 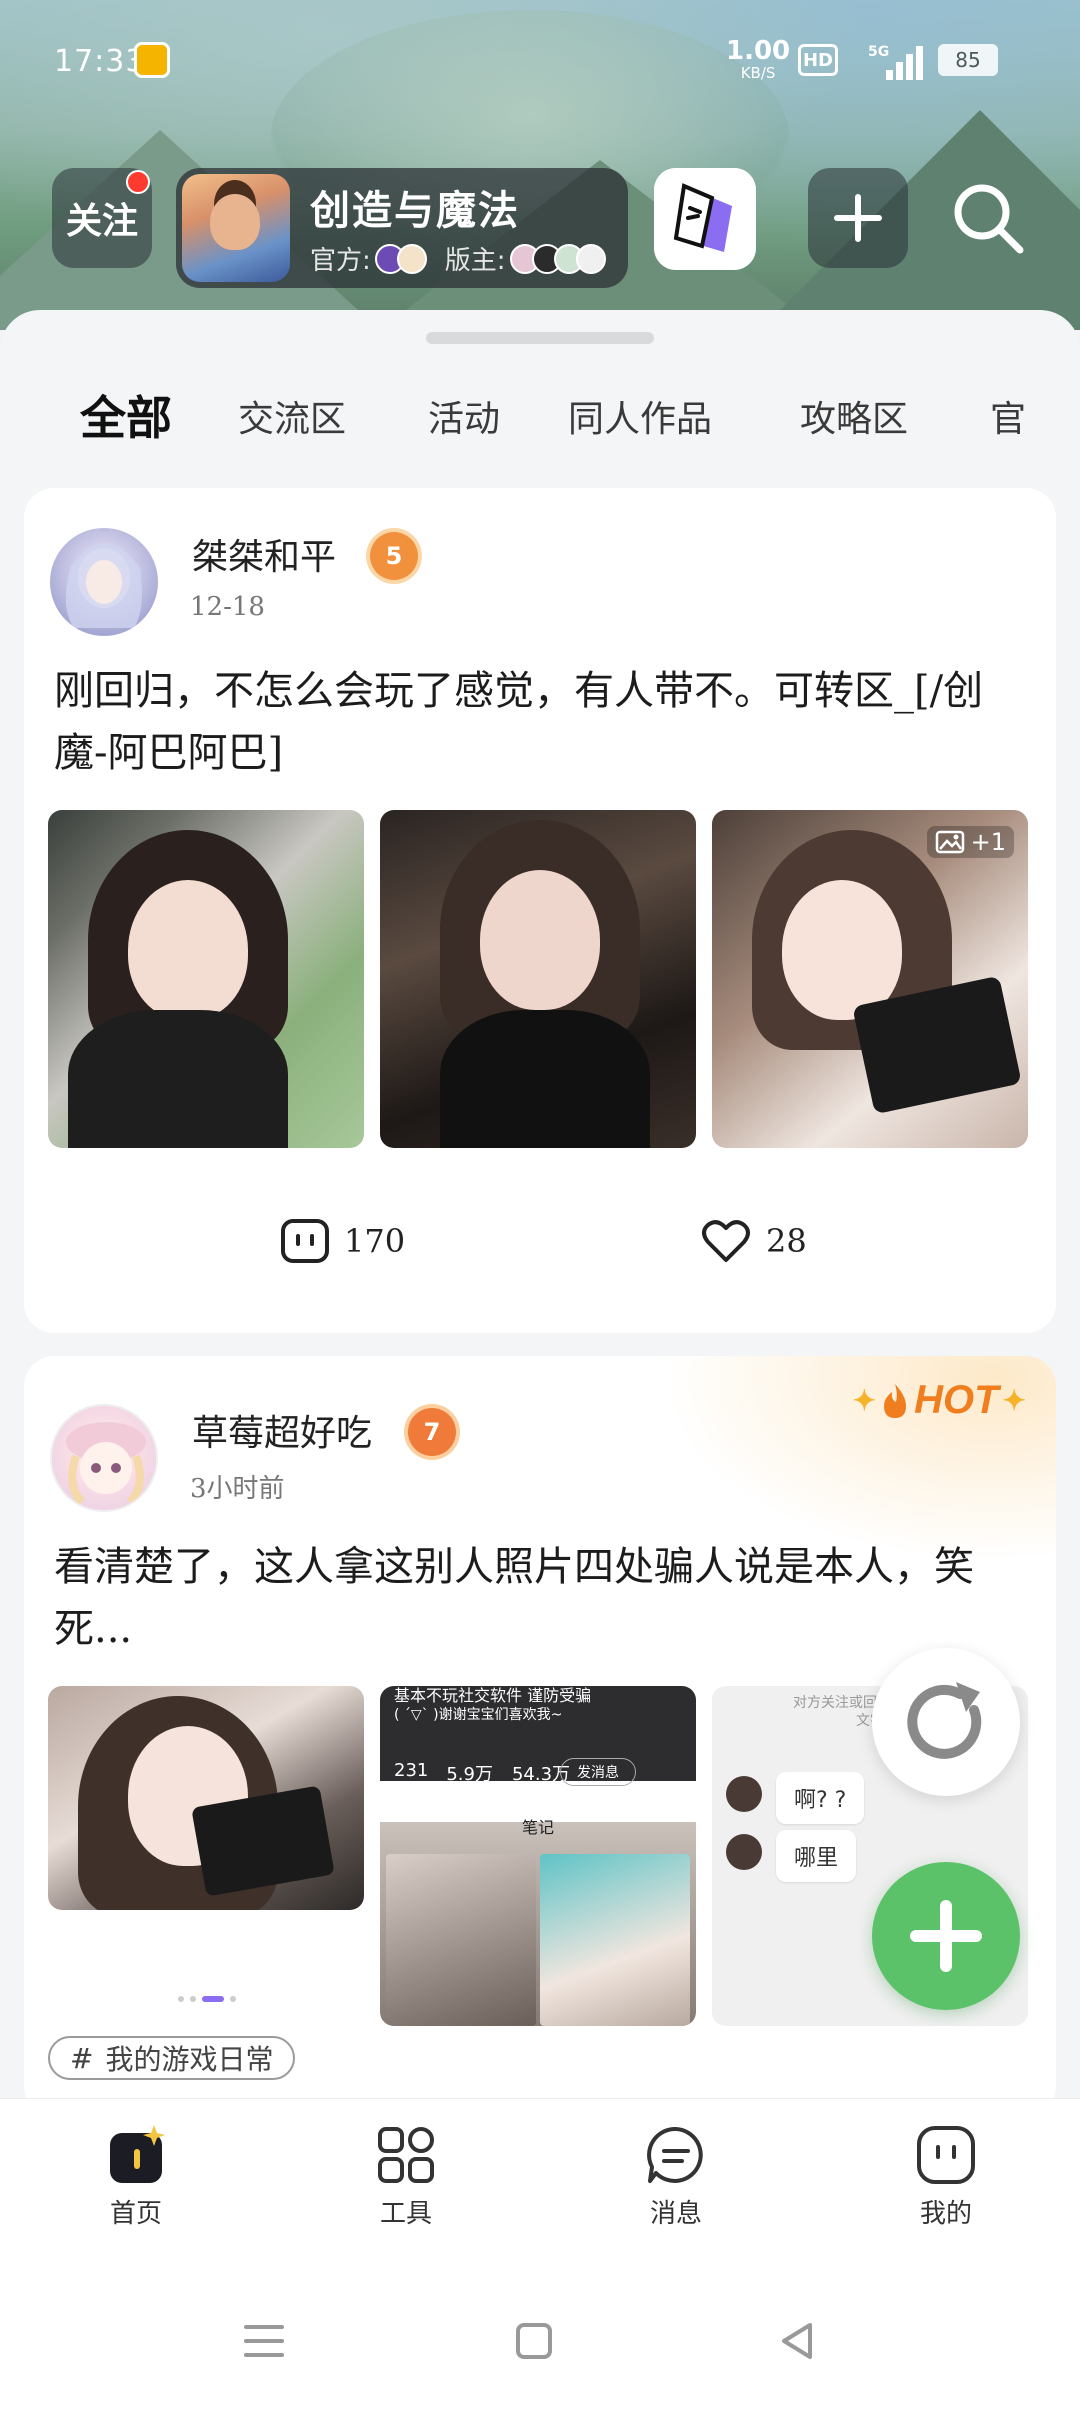 I want to click on official-avatars, so click(x=400, y=258).